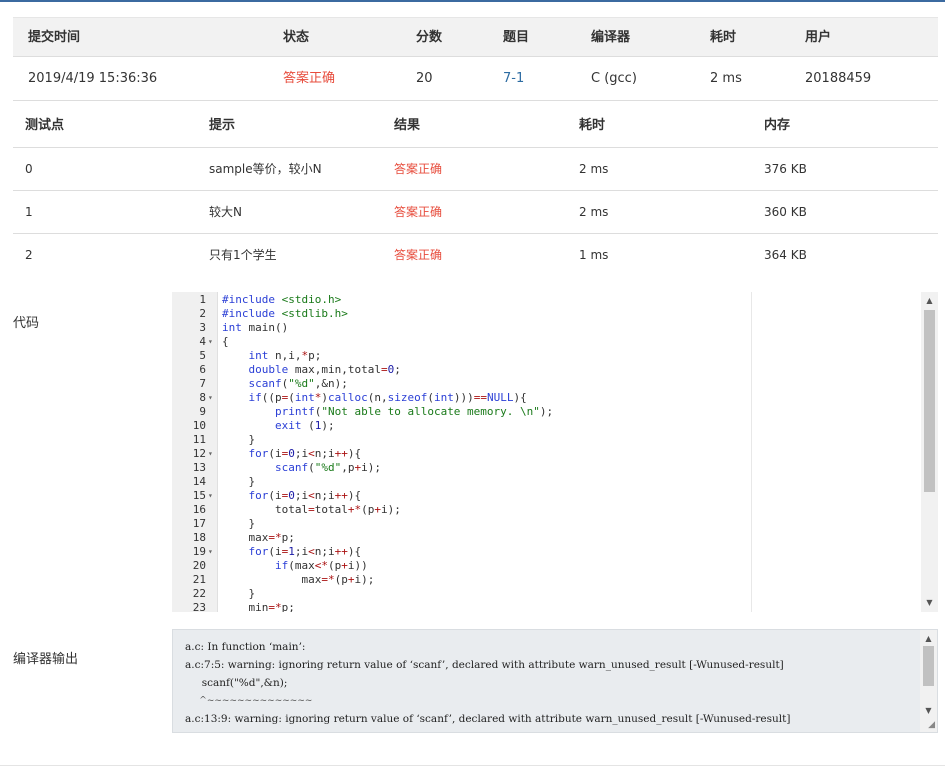  Describe the element at coordinates (429, 37) in the screenshot. I see `header-score: 分数` at that location.